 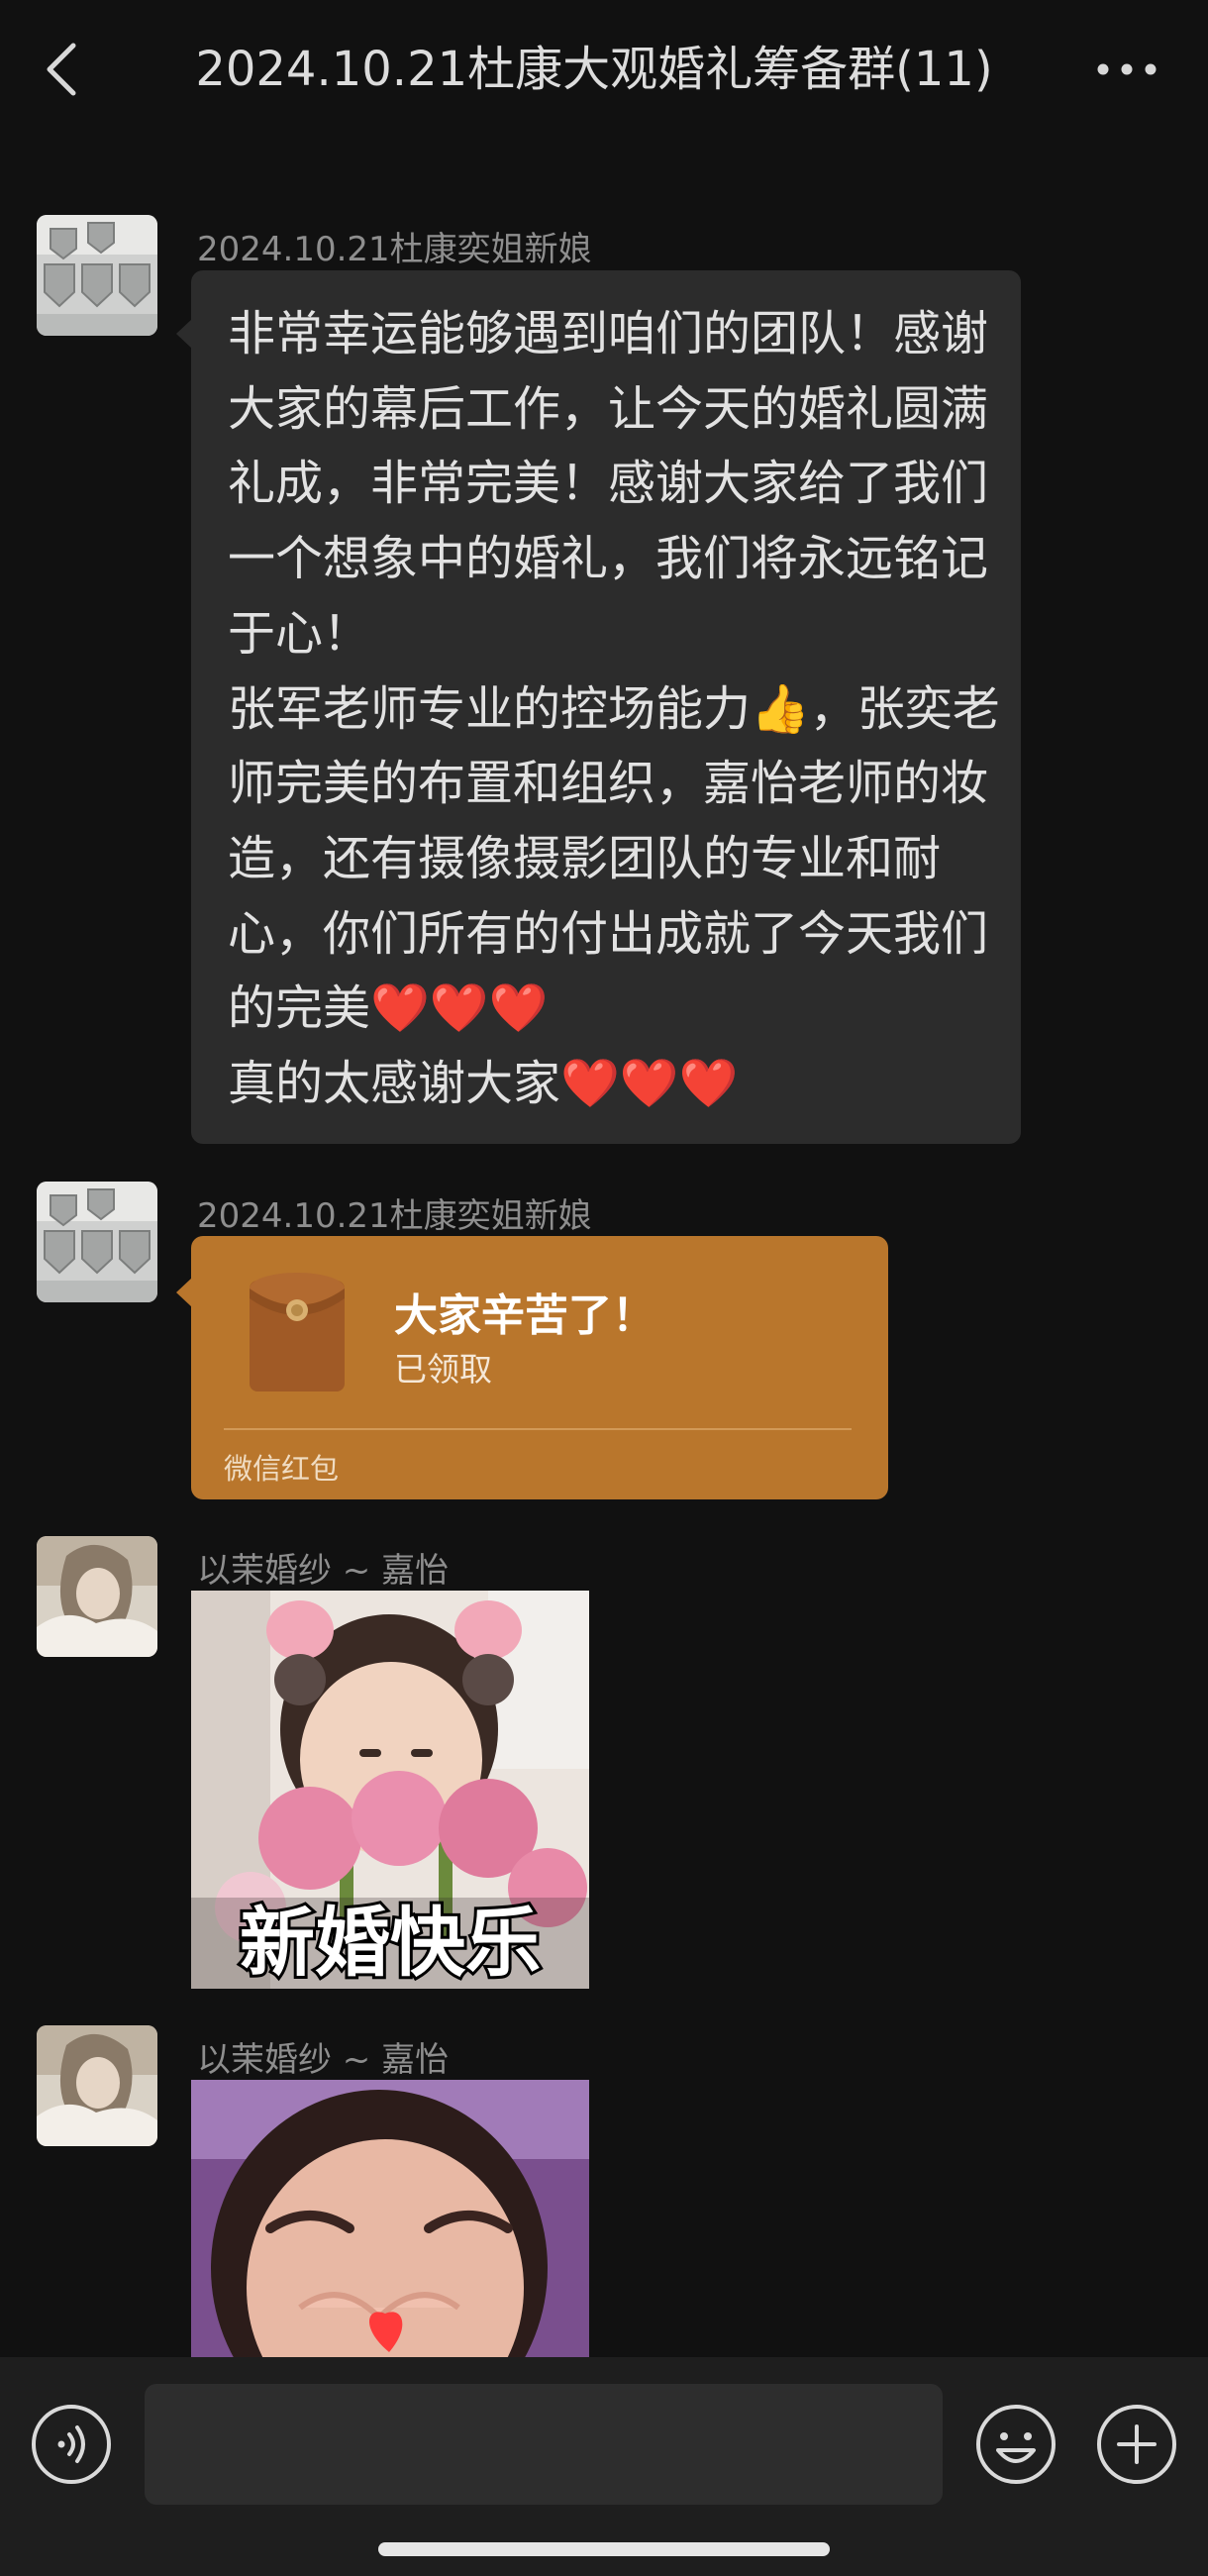 What do you see at coordinates (297, 1332) in the screenshot?
I see `red-packet-icon` at bounding box center [297, 1332].